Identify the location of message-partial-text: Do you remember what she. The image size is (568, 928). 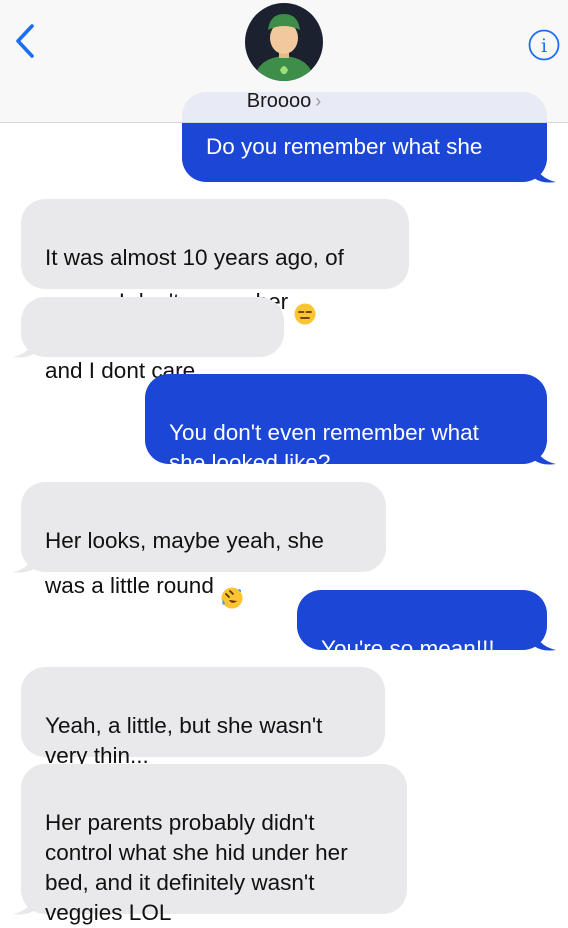
(344, 146).